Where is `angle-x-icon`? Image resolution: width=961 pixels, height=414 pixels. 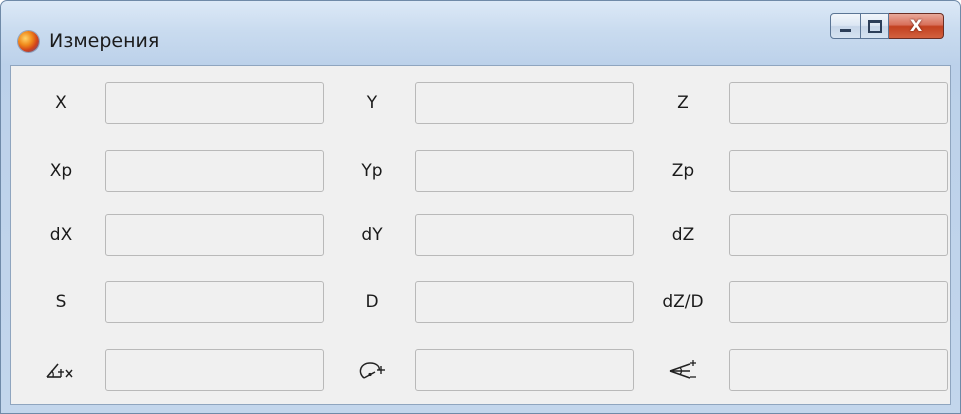
angle-x-icon is located at coordinates (59, 370).